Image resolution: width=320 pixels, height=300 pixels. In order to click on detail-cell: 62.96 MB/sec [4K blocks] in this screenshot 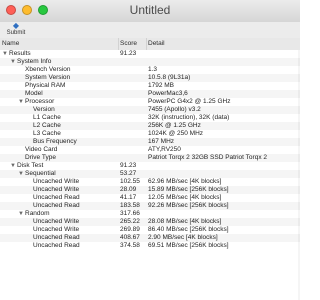, I will do `click(185, 181)`.